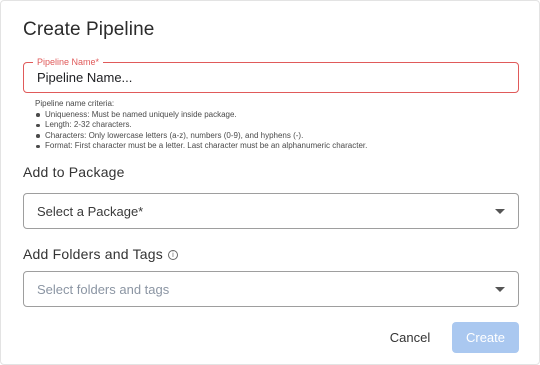 This screenshot has height=365, width=540. Describe the element at coordinates (271, 289) in the screenshot. I see `folders-tags-select: Select folders and tags` at that location.